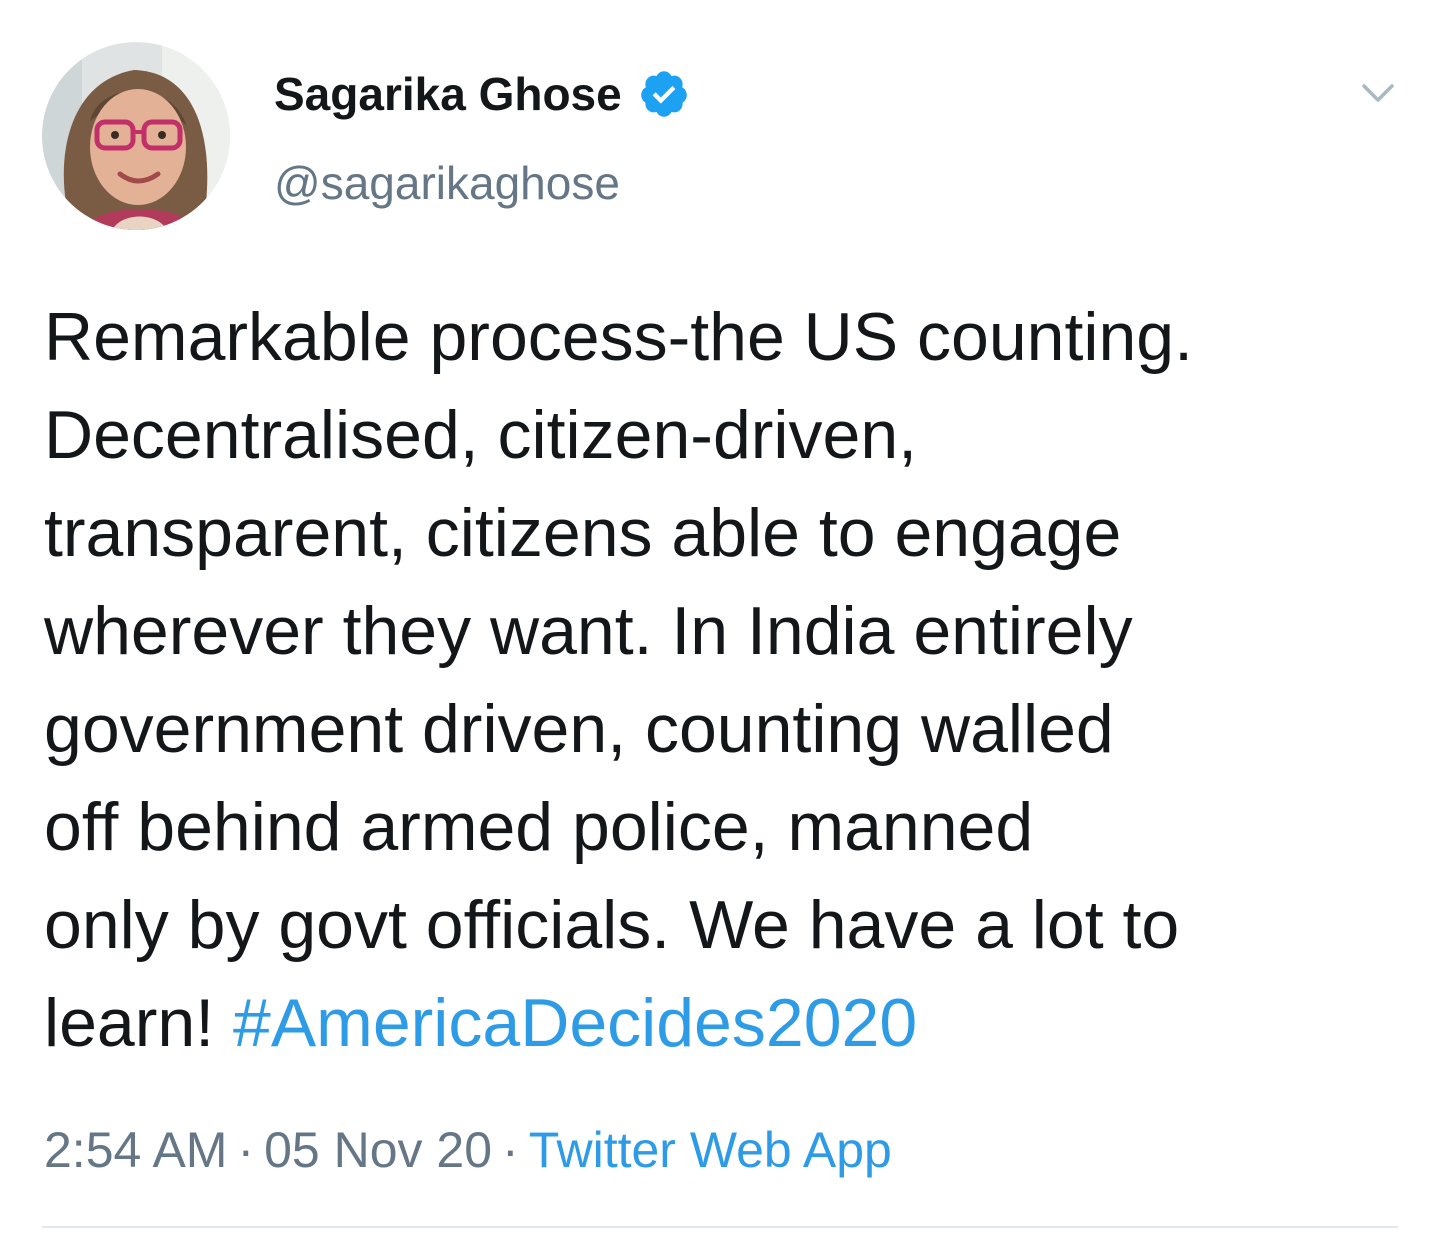 This screenshot has height=1244, width=1440. Describe the element at coordinates (447, 183) in the screenshot. I see `author-handle: @sagarikaghose` at that location.